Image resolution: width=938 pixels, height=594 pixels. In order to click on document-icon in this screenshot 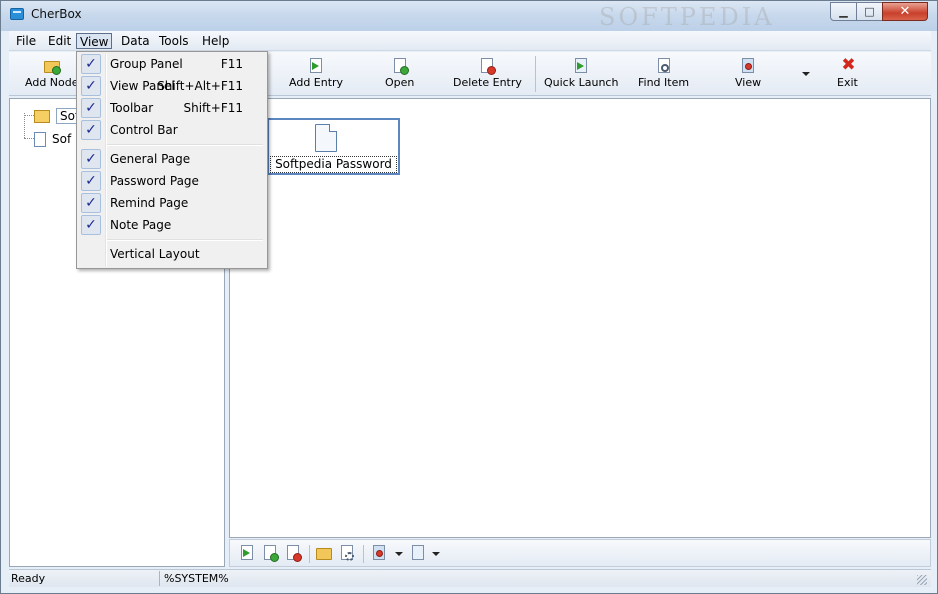, I will do `click(40, 139)`.